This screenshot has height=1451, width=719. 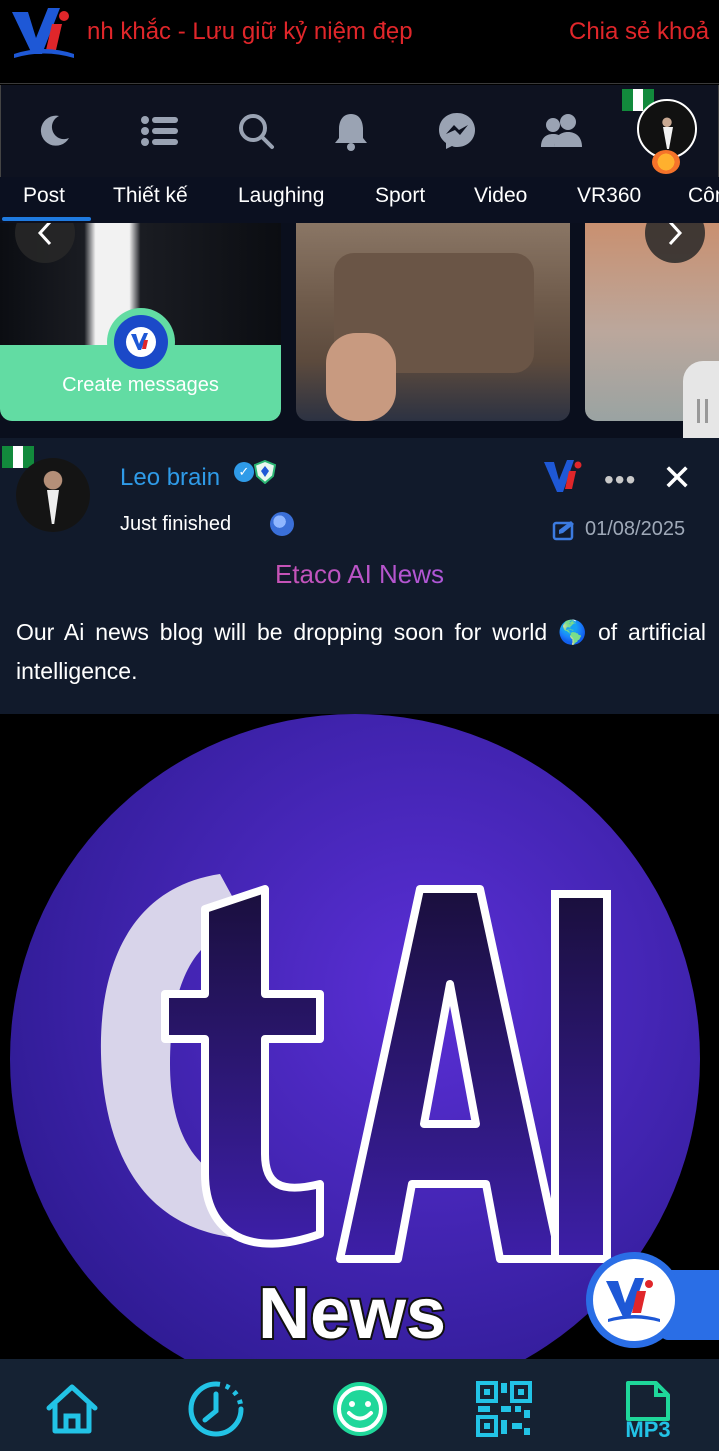 I want to click on list-icon, so click(x=160, y=131).